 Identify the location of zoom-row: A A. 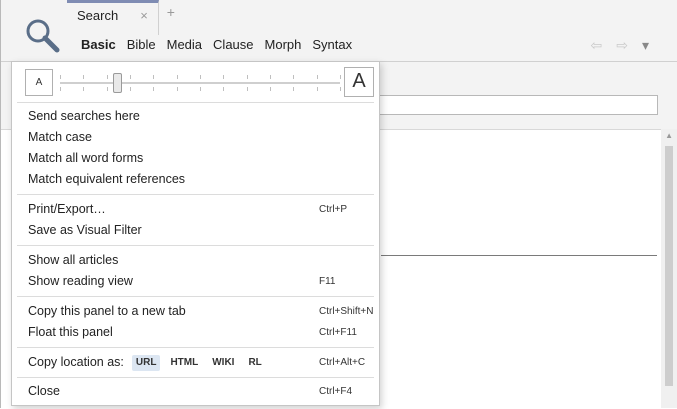
(195, 82).